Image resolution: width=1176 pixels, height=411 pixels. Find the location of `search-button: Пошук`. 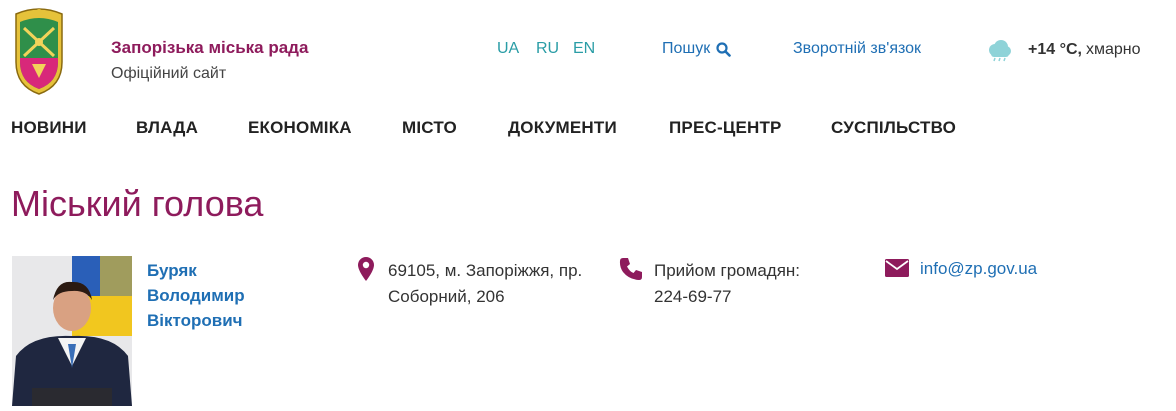

search-button: Пошук is located at coordinates (697, 49).